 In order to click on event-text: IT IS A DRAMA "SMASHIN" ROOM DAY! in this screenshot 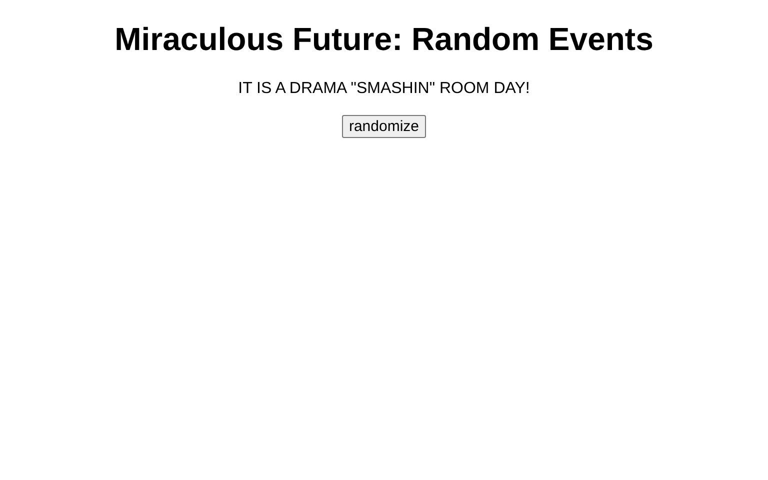, I will do `click(384, 89)`.